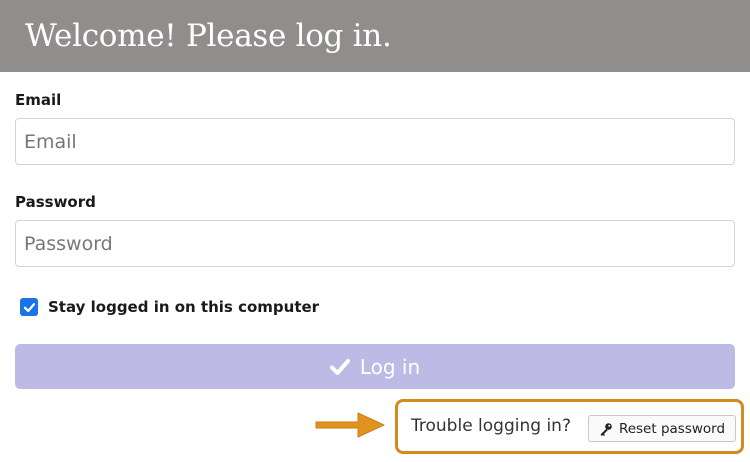 This screenshot has width=750, height=462. Describe the element at coordinates (606, 429) in the screenshot. I see `key-icon` at that location.